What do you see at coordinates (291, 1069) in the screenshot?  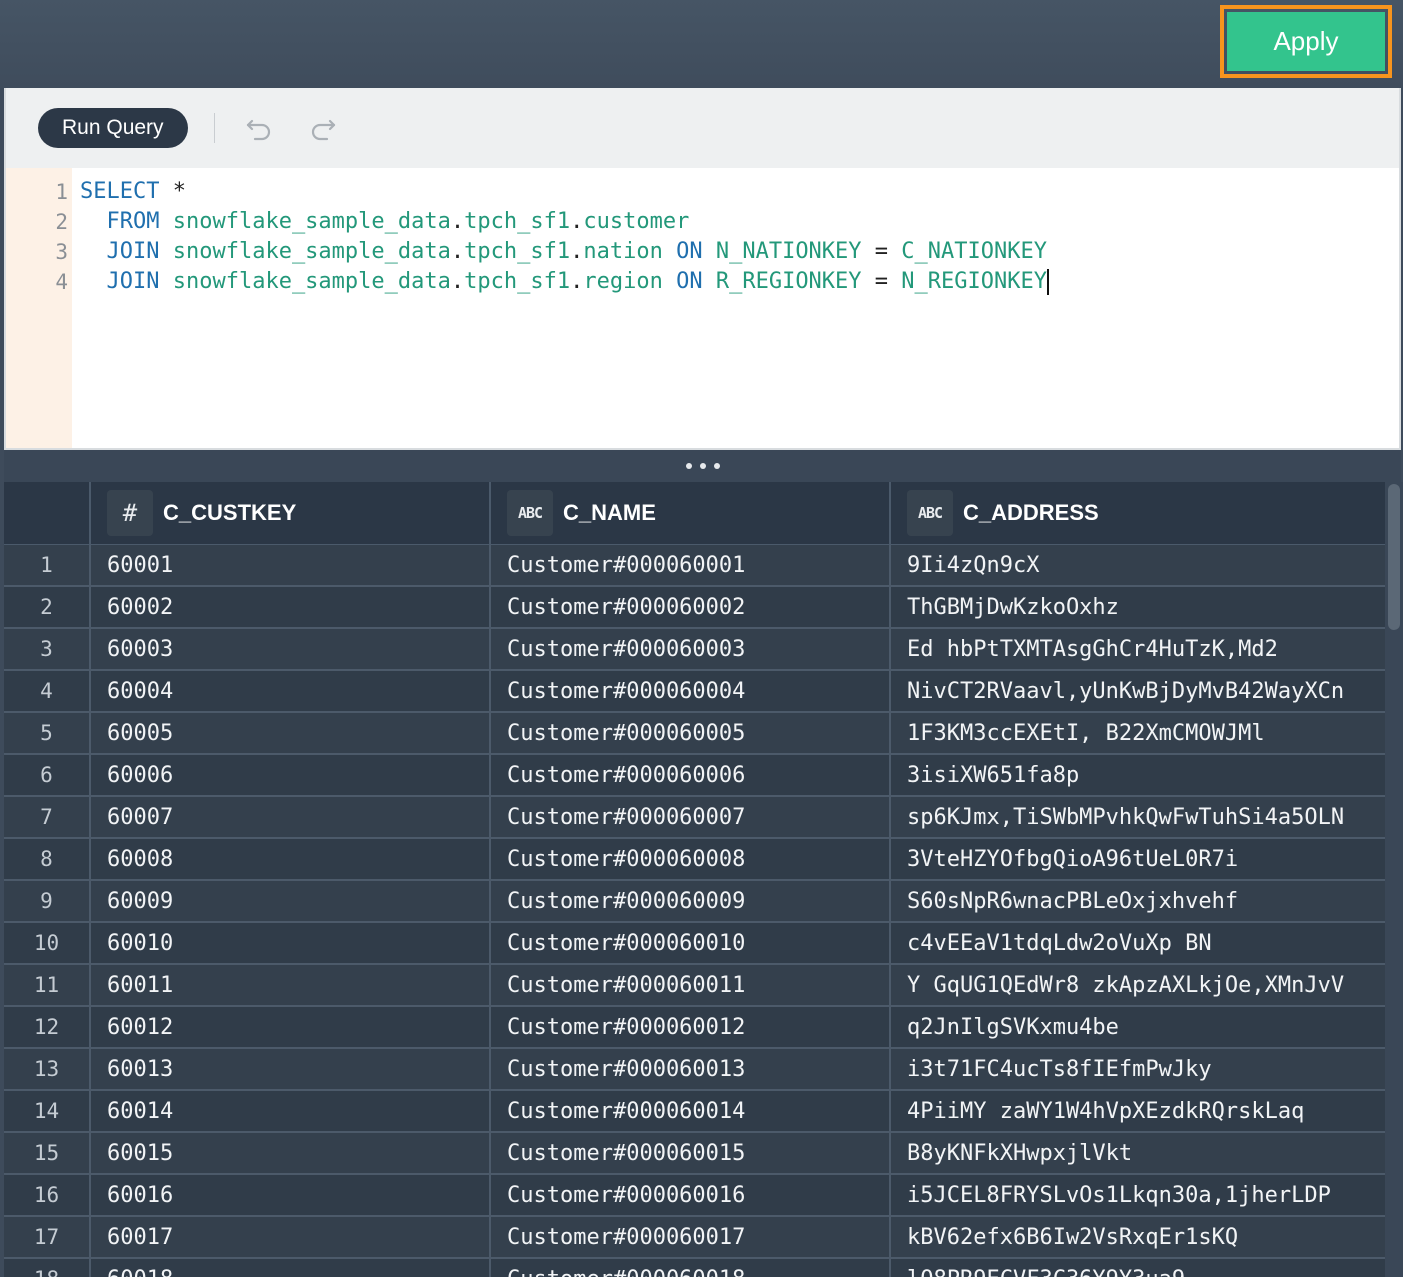 I see `cell-c-custkey: 60013` at bounding box center [291, 1069].